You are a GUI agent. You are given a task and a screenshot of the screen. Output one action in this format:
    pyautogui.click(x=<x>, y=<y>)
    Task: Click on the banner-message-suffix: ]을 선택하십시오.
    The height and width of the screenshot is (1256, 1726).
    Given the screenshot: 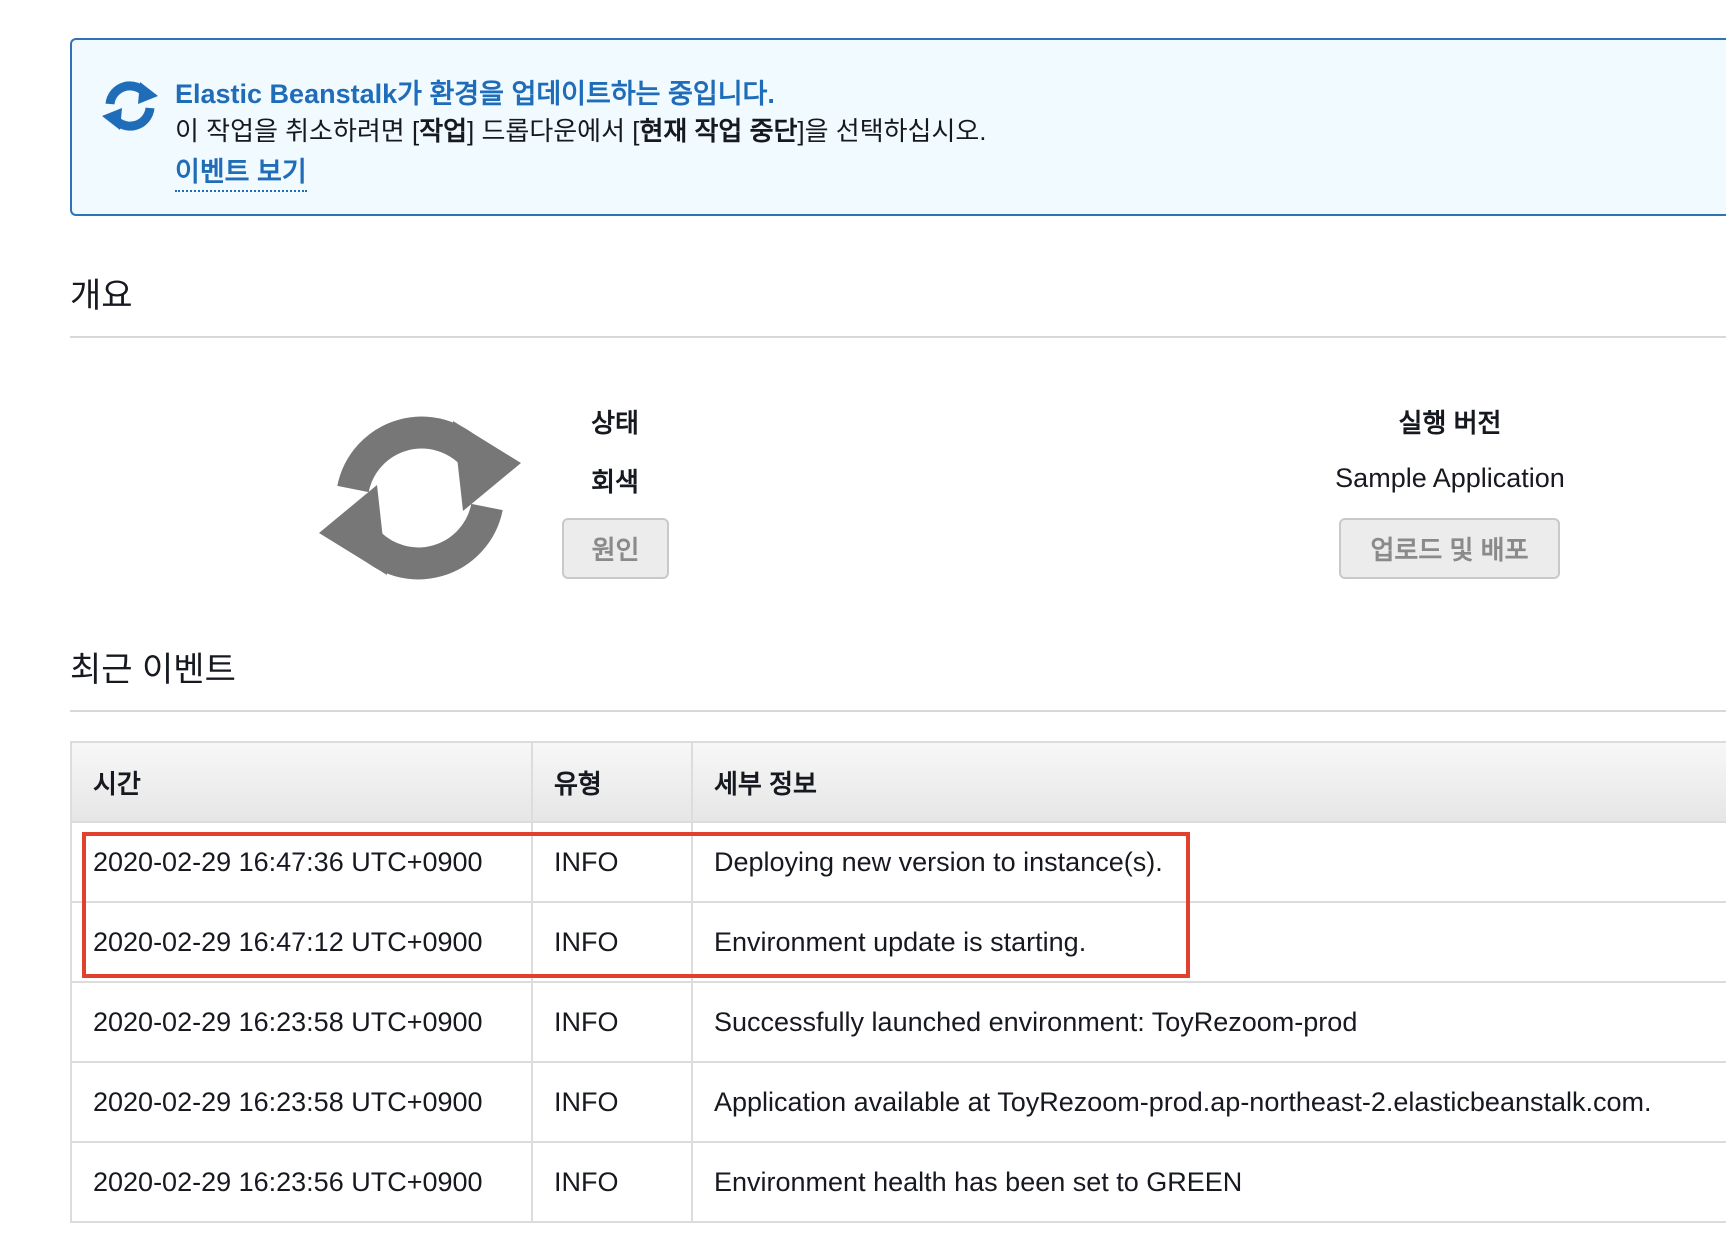 What is the action you would take?
    pyautogui.click(x=892, y=131)
    